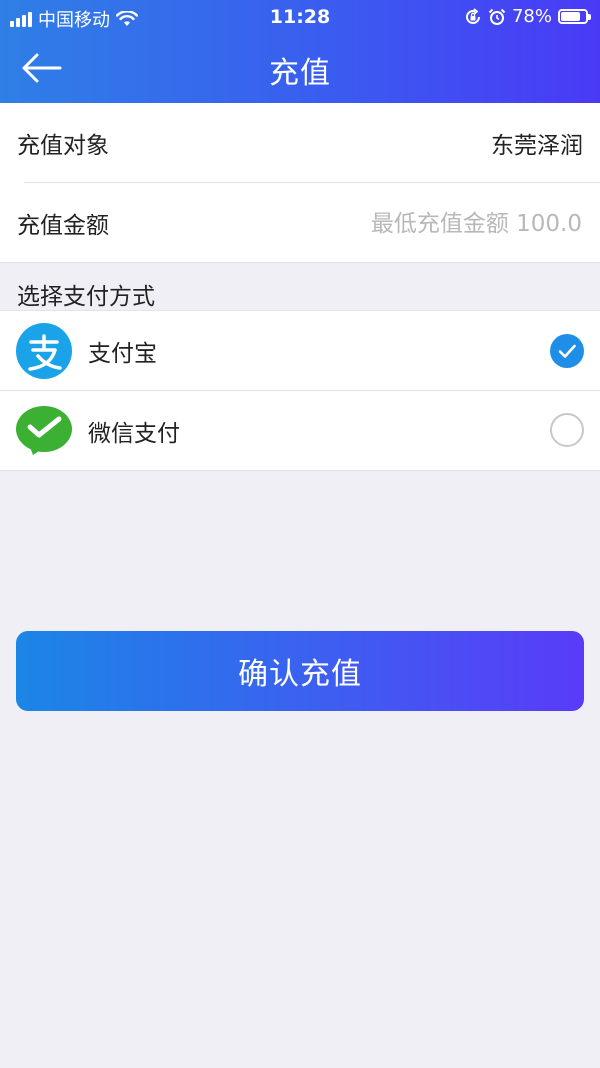 This screenshot has width=600, height=1068. I want to click on check-icon, so click(567, 351).